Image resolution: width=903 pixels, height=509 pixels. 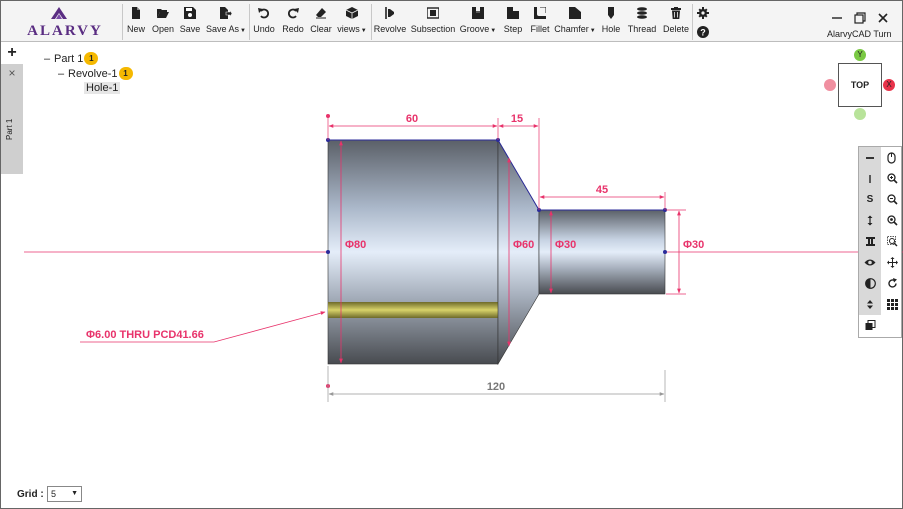 I want to click on tree-item-revolve: – Revolve-1 1, so click(x=95, y=73).